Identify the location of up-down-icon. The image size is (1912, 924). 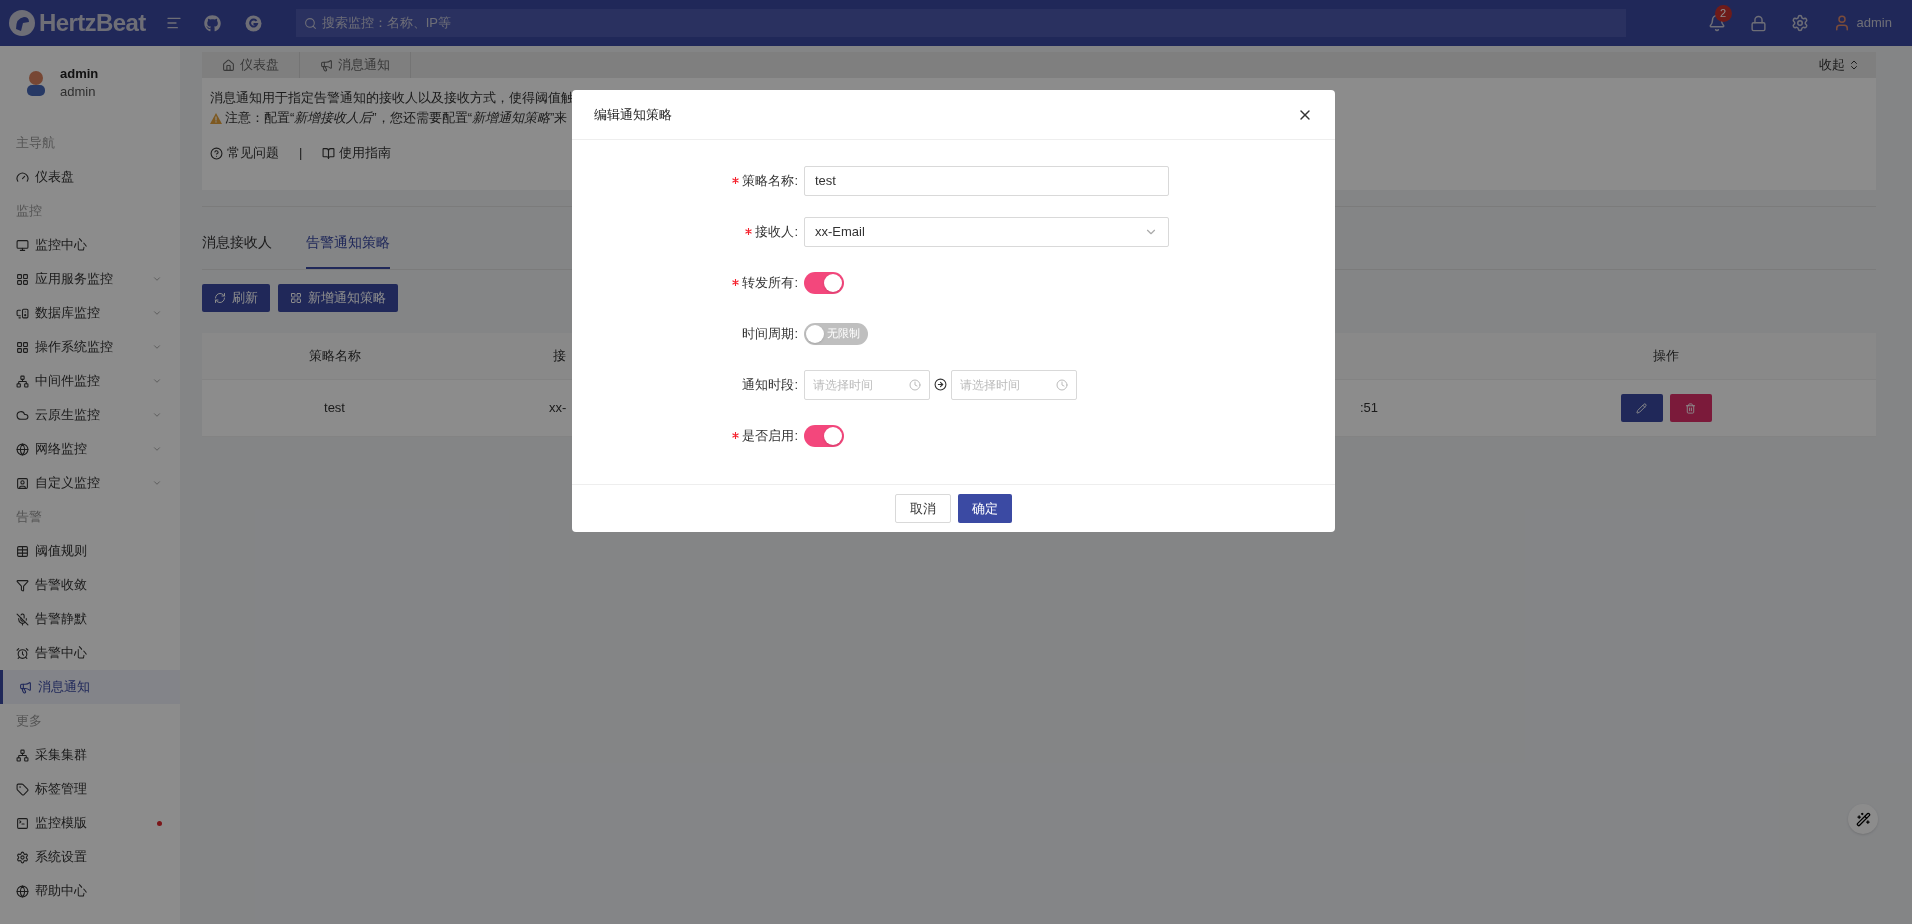
(1854, 65).